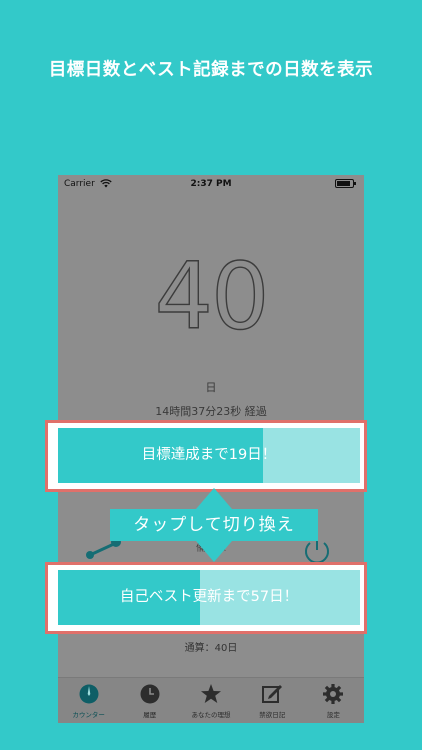  I want to click on goal-progress-callout: 目標達成まで19日！, so click(206, 456).